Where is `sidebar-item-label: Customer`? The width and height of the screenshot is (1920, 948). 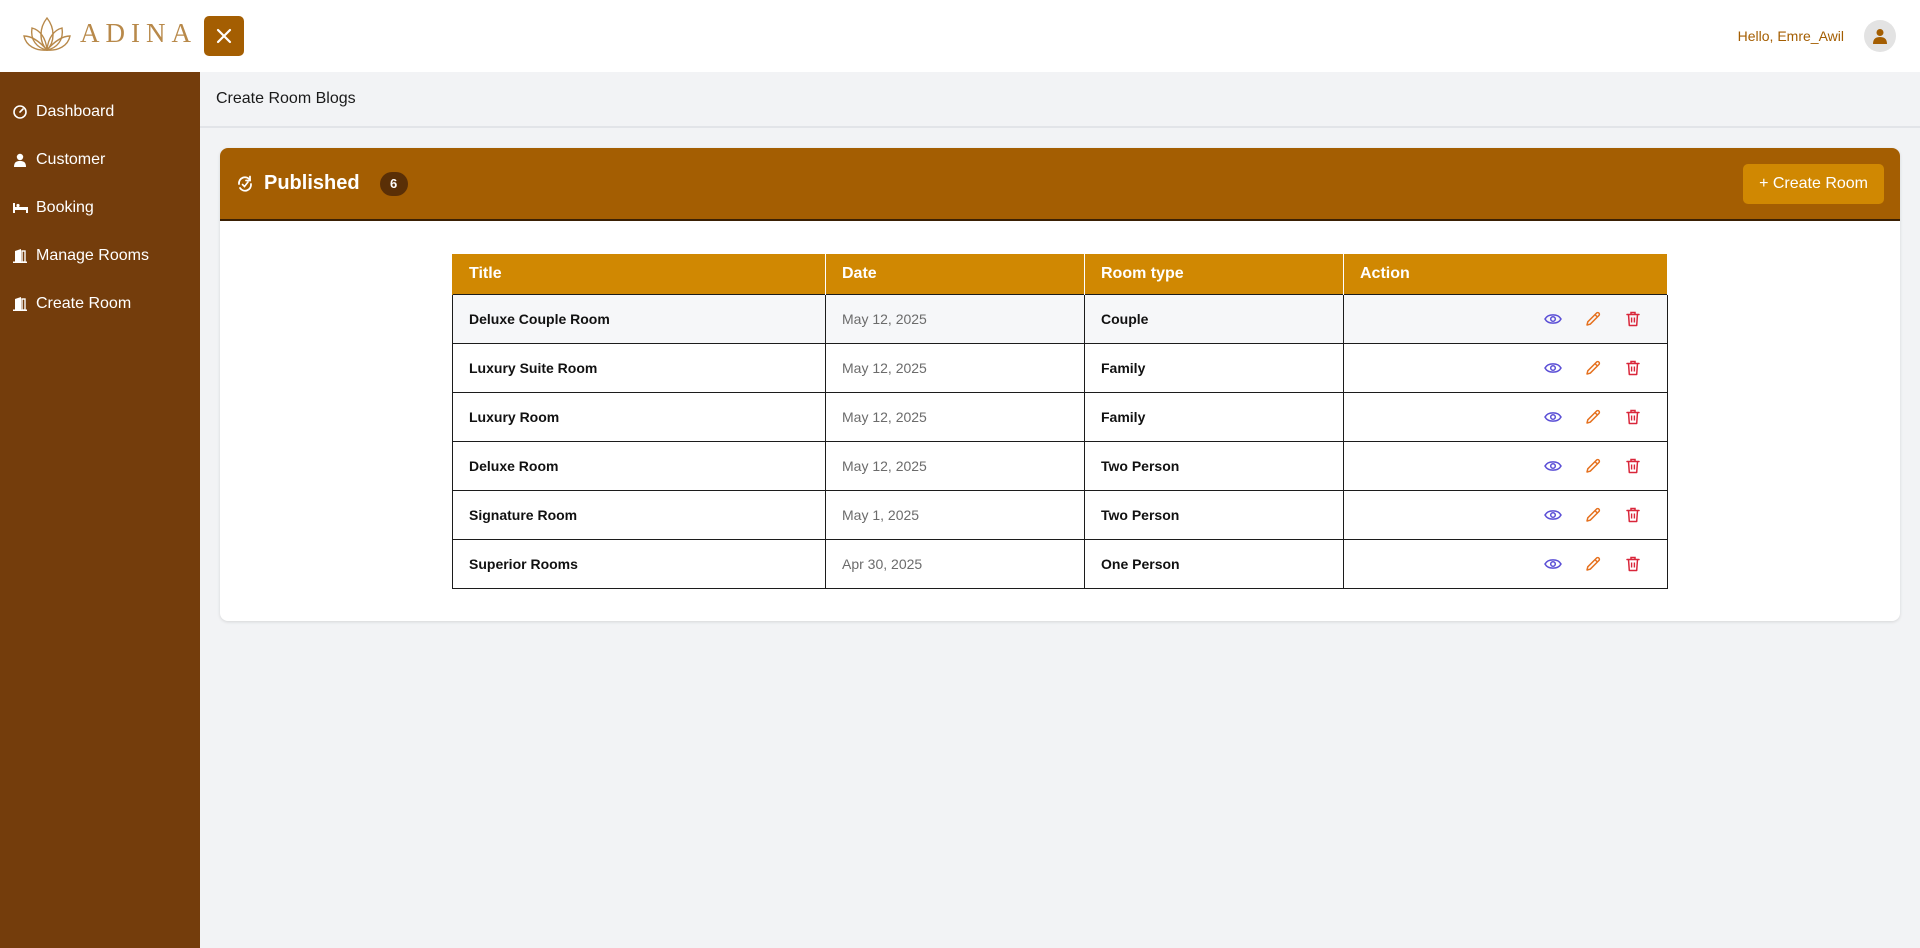
sidebar-item-label: Customer is located at coordinates (71, 159).